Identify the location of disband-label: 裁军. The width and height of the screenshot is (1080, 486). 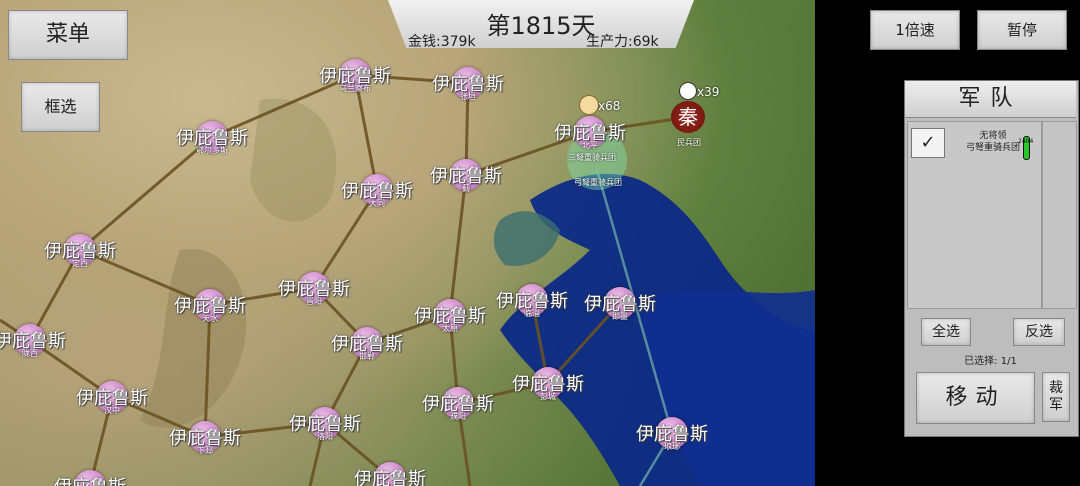
(1056, 396).